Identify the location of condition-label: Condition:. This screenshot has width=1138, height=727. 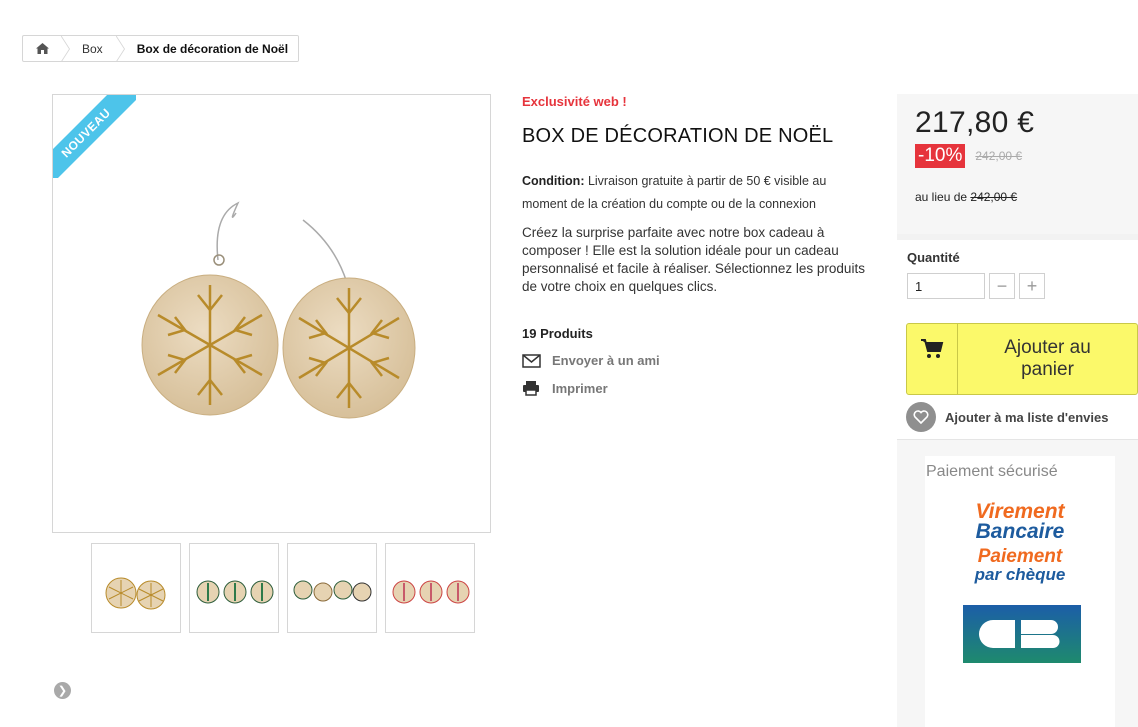
(553, 181).